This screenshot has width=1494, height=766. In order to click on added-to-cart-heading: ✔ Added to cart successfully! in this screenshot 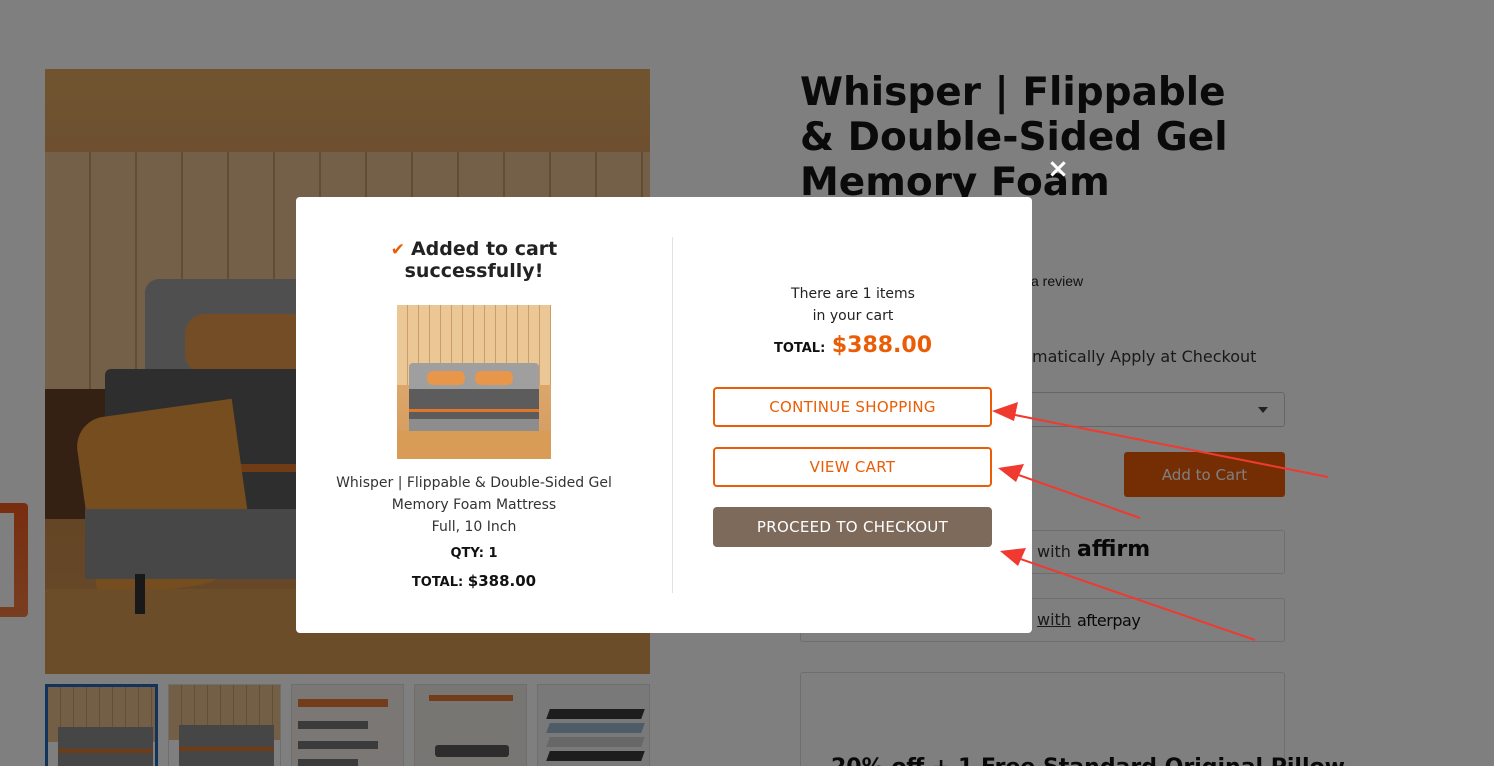, I will do `click(474, 260)`.